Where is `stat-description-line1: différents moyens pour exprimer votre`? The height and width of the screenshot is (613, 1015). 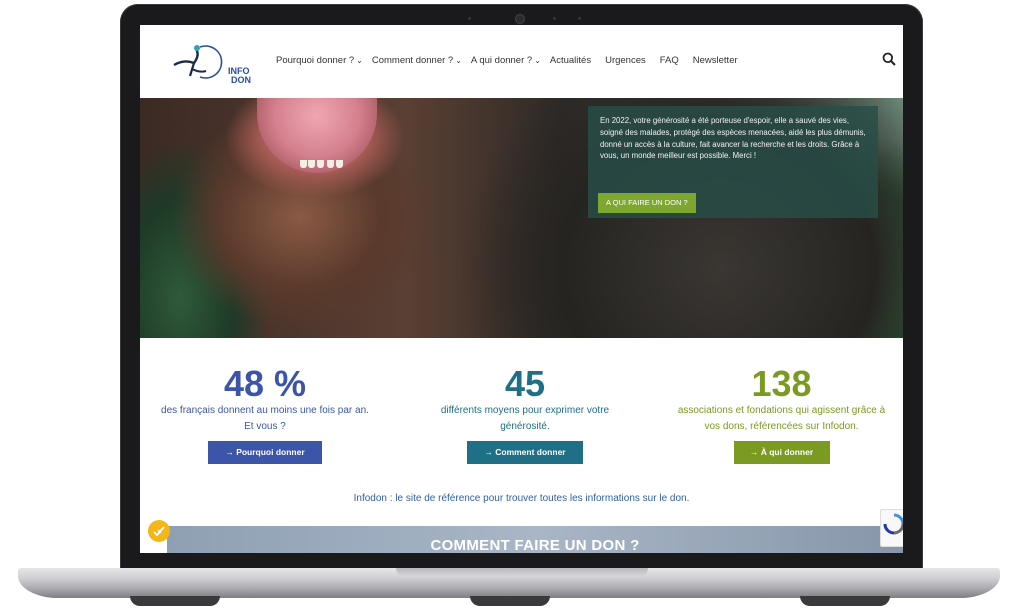
stat-description-line1: différents moyens pour exprimer votre is located at coordinates (525, 410).